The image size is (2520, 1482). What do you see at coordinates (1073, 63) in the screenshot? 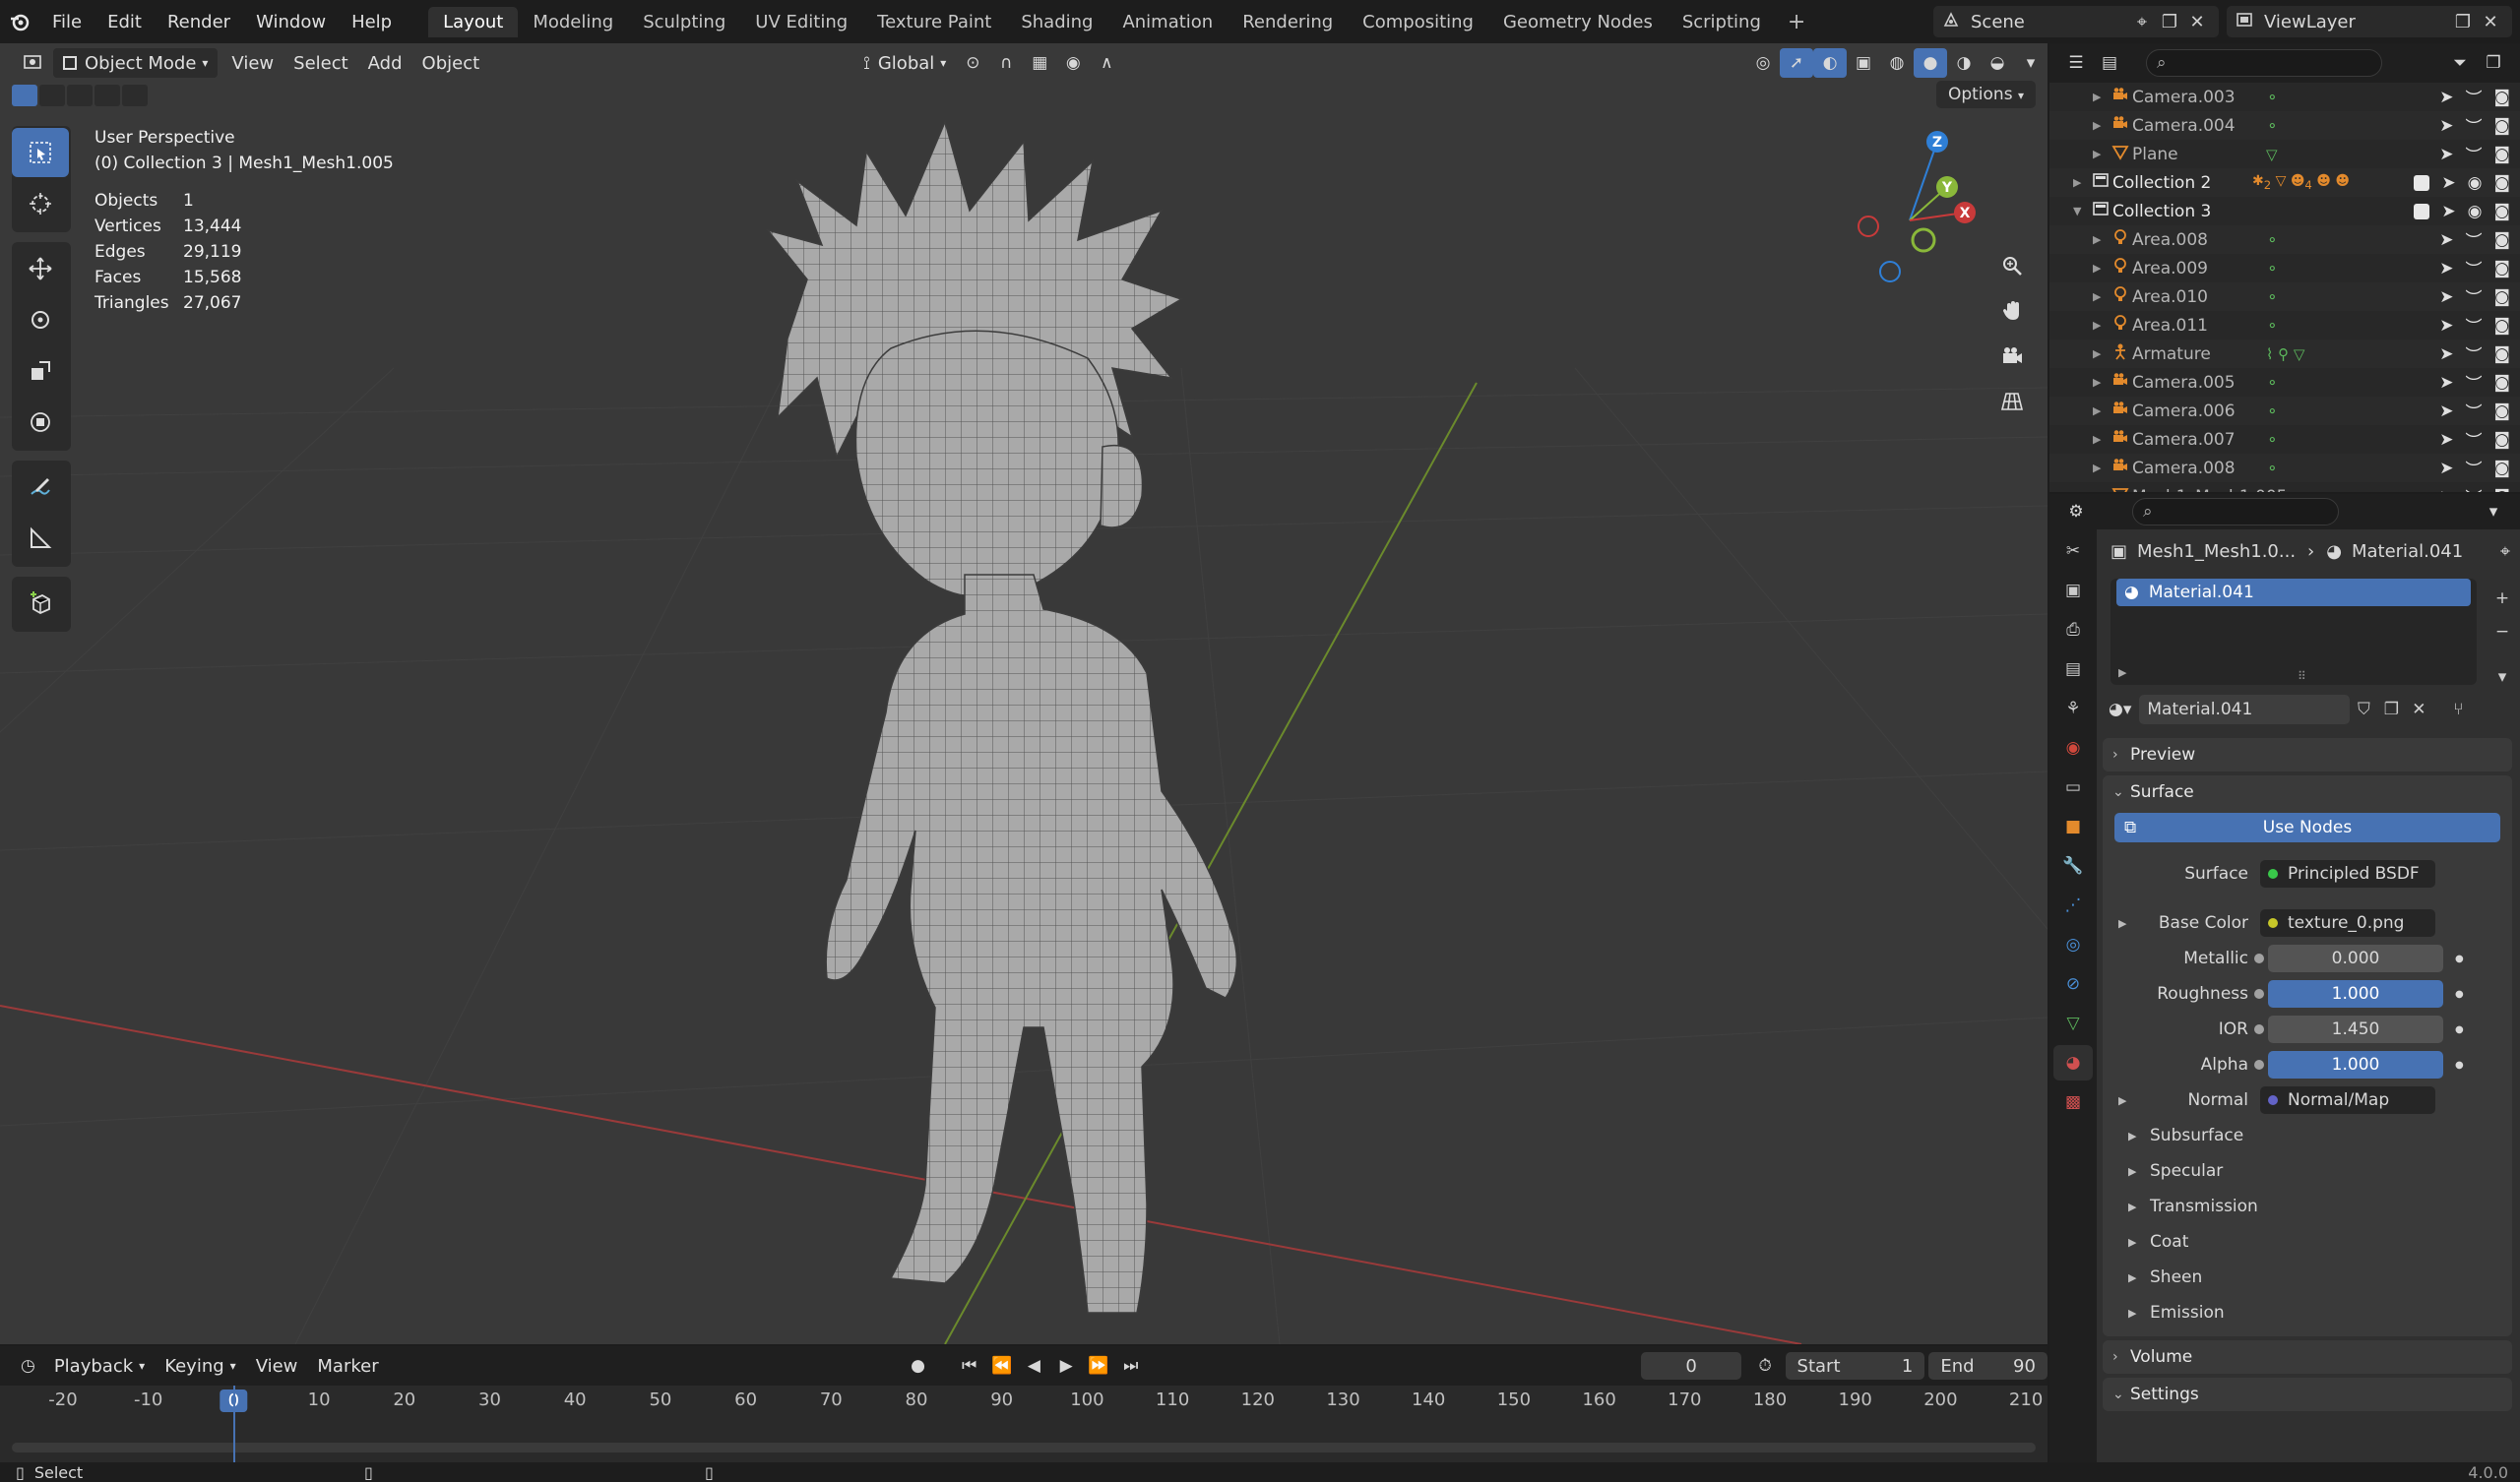
I see `proportional-edit-icon: ◉` at bounding box center [1073, 63].